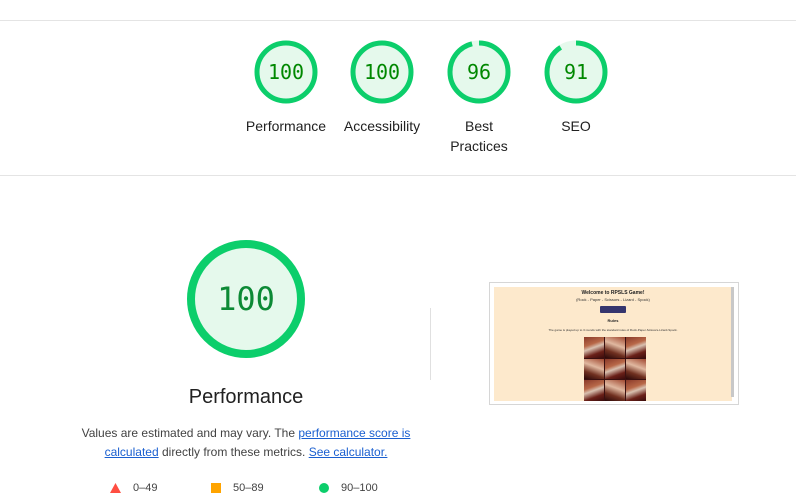 This screenshot has height=504, width=796. I want to click on gauge-best-practices: 96 Best Practices, so click(479, 98).